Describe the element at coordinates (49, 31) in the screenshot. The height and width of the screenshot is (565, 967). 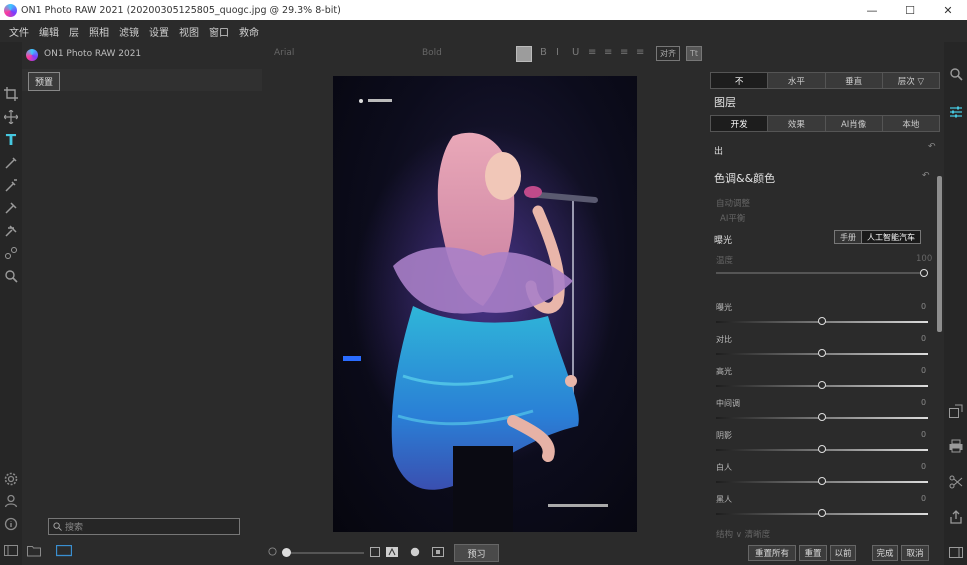
I see `menu-edit: 编辑` at that location.